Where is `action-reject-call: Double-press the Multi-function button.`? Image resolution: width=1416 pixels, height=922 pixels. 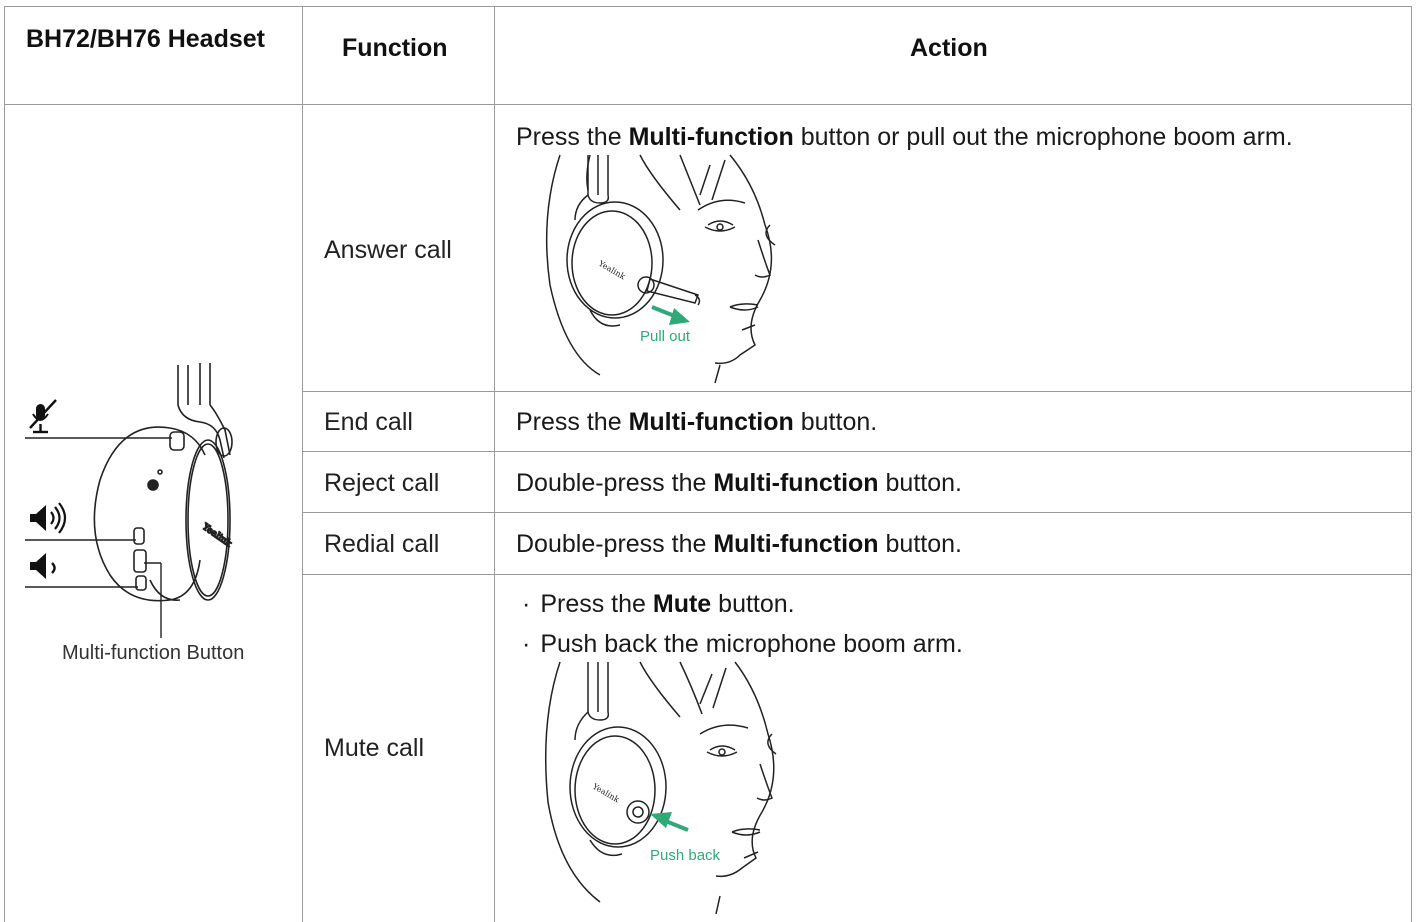
action-reject-call: Double-press the Multi-function button. is located at coordinates (739, 483).